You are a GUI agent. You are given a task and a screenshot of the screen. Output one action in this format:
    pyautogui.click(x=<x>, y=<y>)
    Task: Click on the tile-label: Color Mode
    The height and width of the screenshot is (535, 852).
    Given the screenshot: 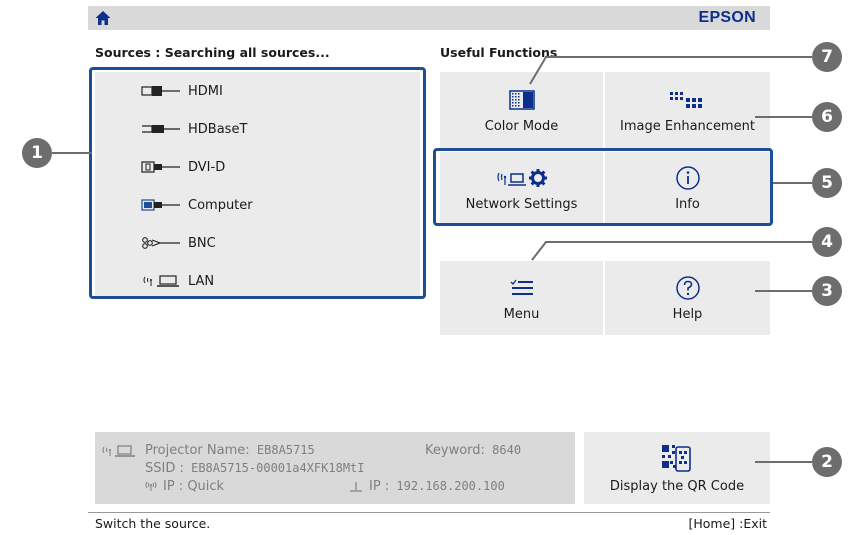 What is the action you would take?
    pyautogui.click(x=521, y=126)
    